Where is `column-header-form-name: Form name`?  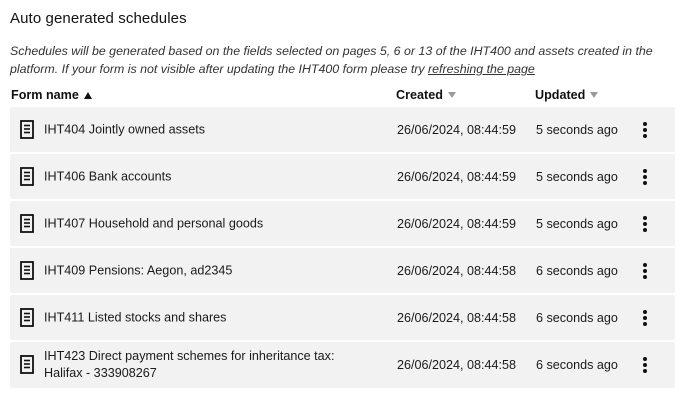 column-header-form-name: Form name is located at coordinates (51, 95).